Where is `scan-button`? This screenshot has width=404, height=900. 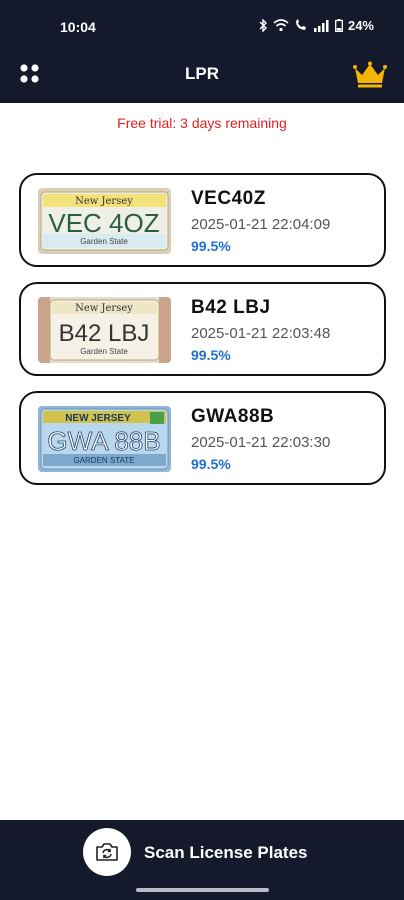
scan-button is located at coordinates (107, 852).